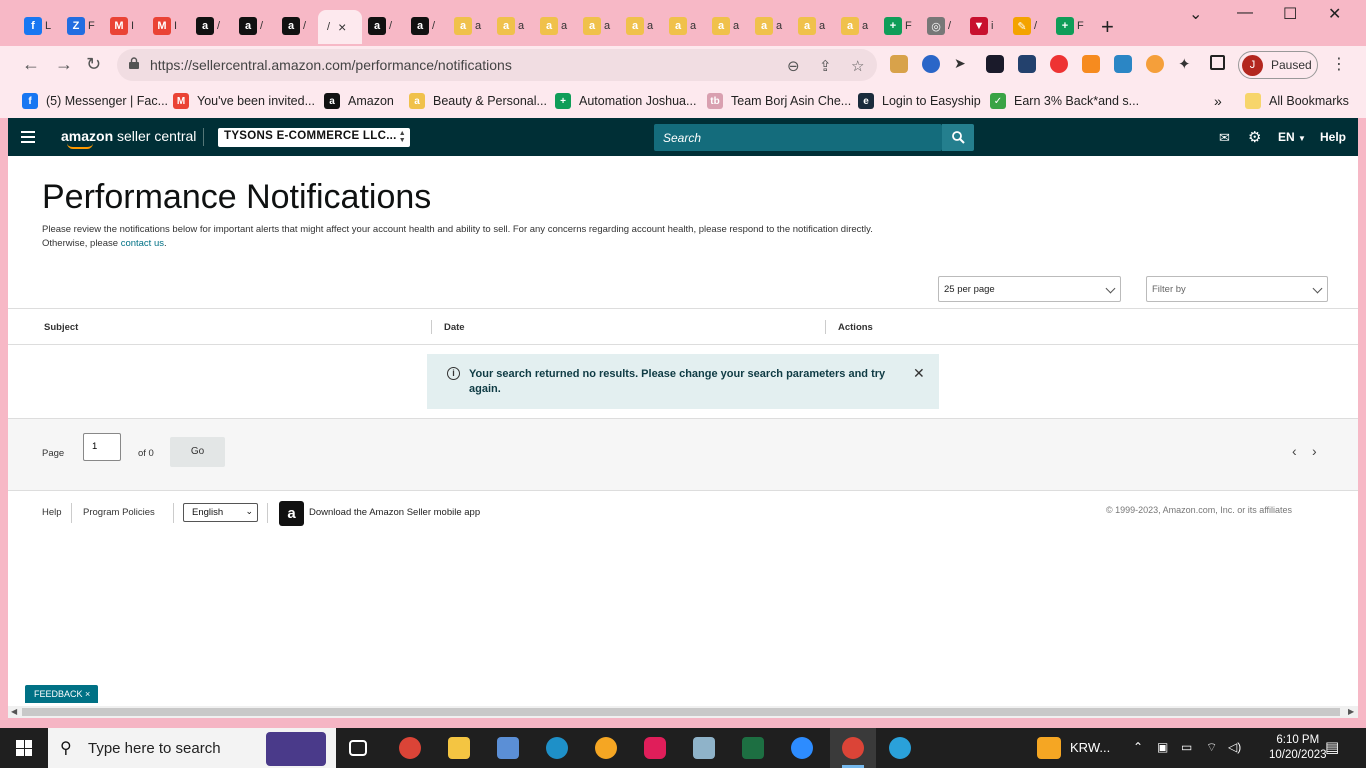 This screenshot has height=768, width=1366. I want to click on per-page-select: 25 per page, so click(1029, 289).